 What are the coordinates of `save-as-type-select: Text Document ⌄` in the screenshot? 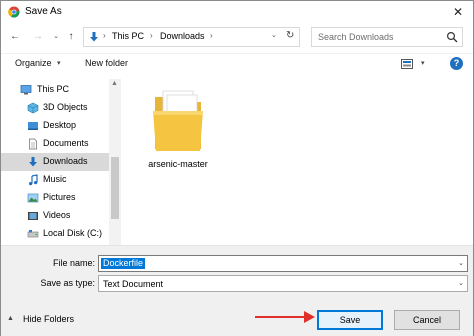 It's located at (283, 283).